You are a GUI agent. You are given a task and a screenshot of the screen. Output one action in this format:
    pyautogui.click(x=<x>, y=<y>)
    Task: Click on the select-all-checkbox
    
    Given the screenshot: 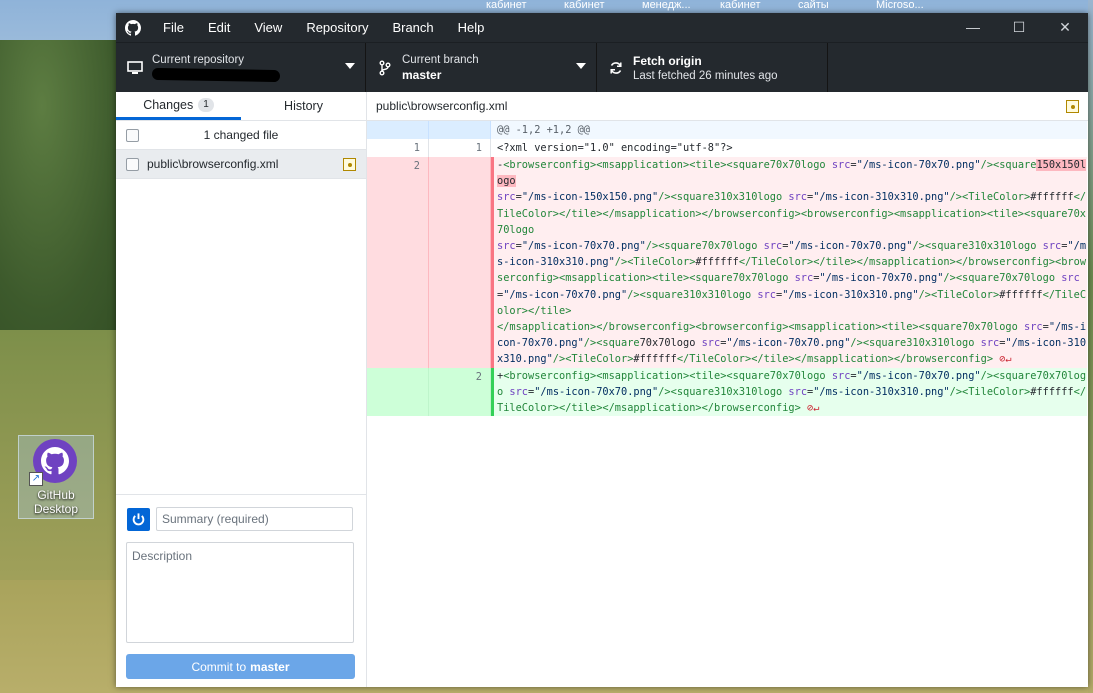 What is the action you would take?
    pyautogui.click(x=132, y=135)
    